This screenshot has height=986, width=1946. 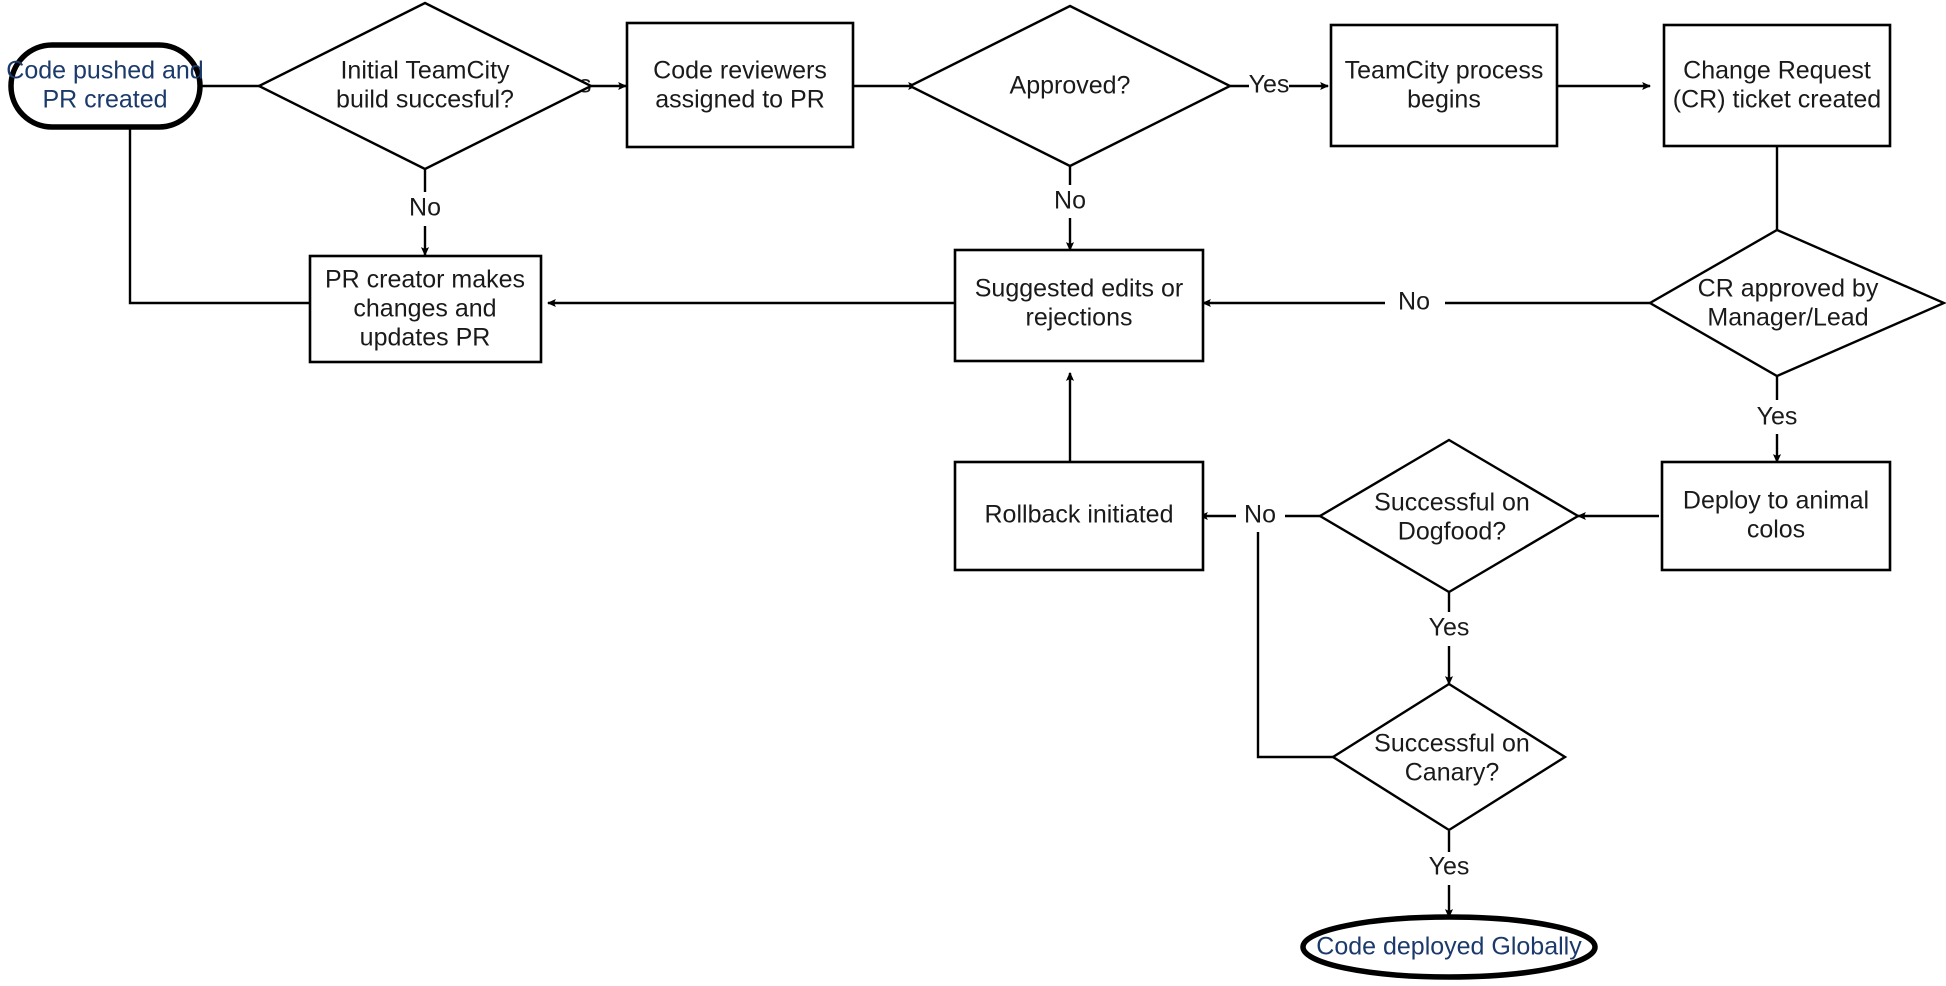 What do you see at coordinates (1777, 71) in the screenshot?
I see `cr-ticket-label-line1: Change Request` at bounding box center [1777, 71].